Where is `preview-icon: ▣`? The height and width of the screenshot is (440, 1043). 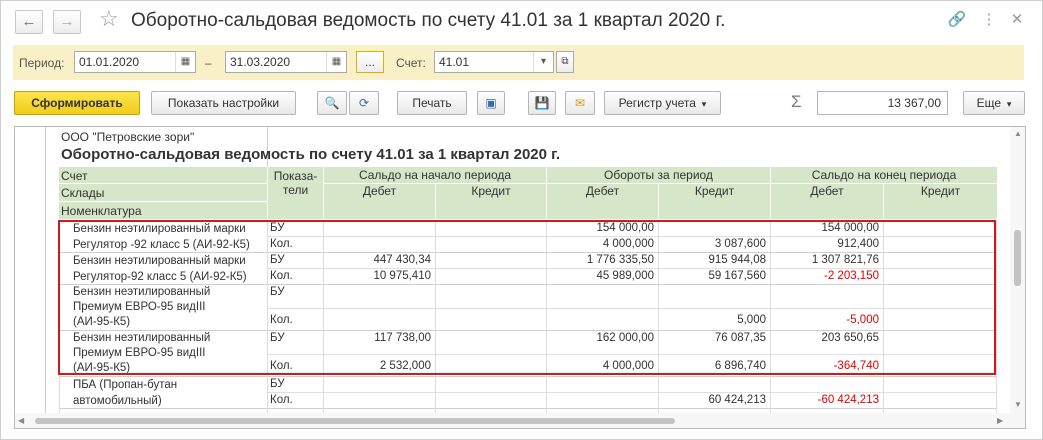 preview-icon: ▣ is located at coordinates (491, 103).